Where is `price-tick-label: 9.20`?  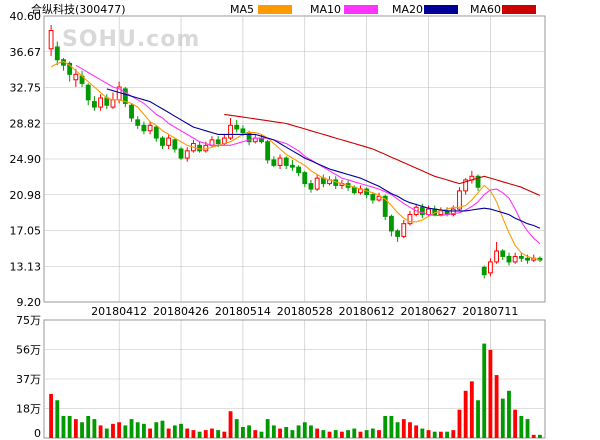 price-tick-label: 9.20 is located at coordinates (29, 302).